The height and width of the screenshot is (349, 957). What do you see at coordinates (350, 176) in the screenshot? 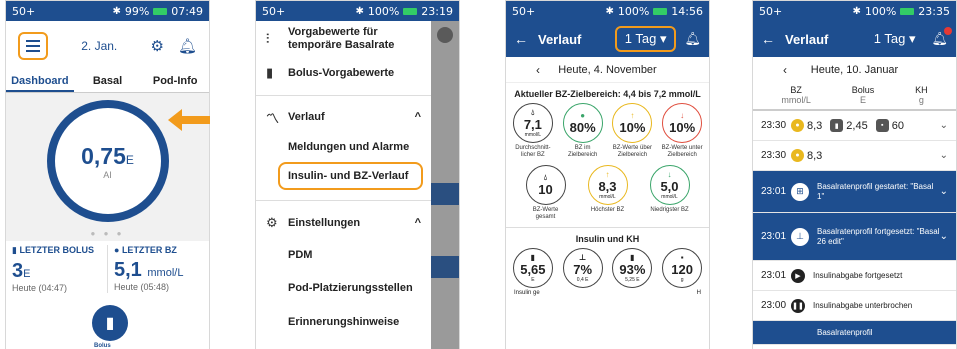
I see `menu-item-insulin-bz: Insulin- und BZ-Verlauf` at bounding box center [350, 176].